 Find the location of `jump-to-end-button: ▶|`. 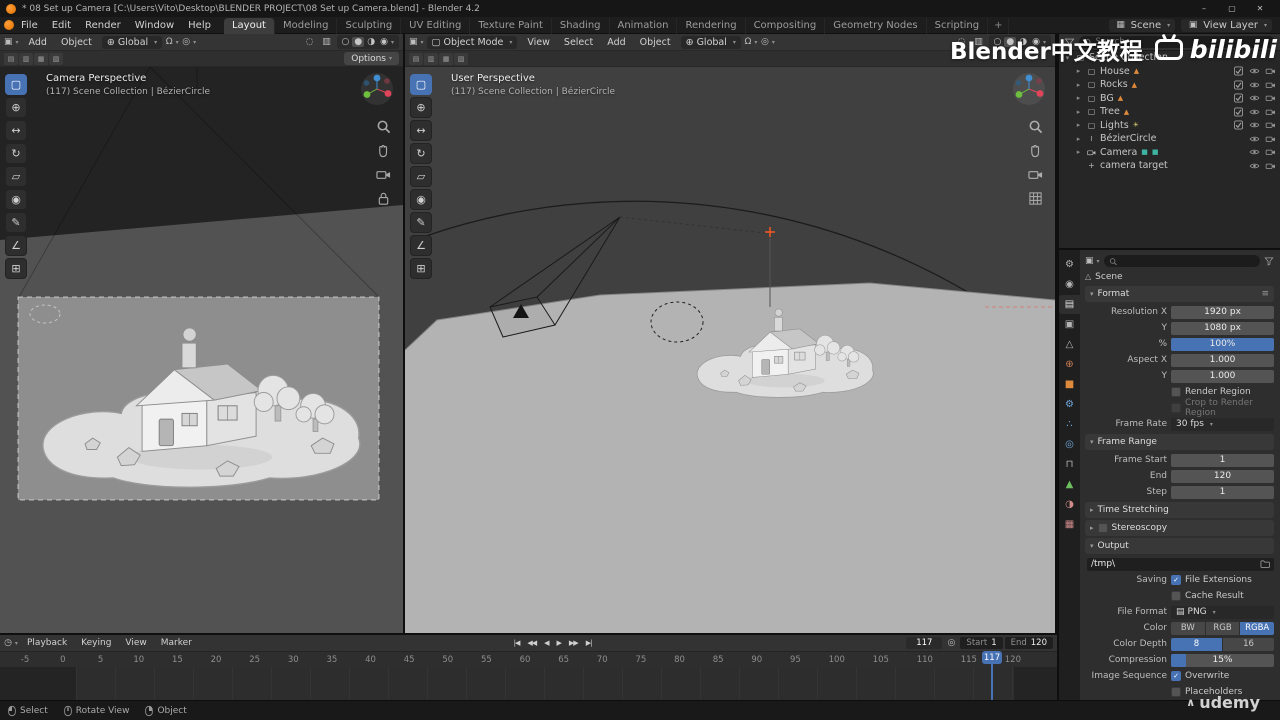

jump-to-end-button: ▶| is located at coordinates (589, 643).